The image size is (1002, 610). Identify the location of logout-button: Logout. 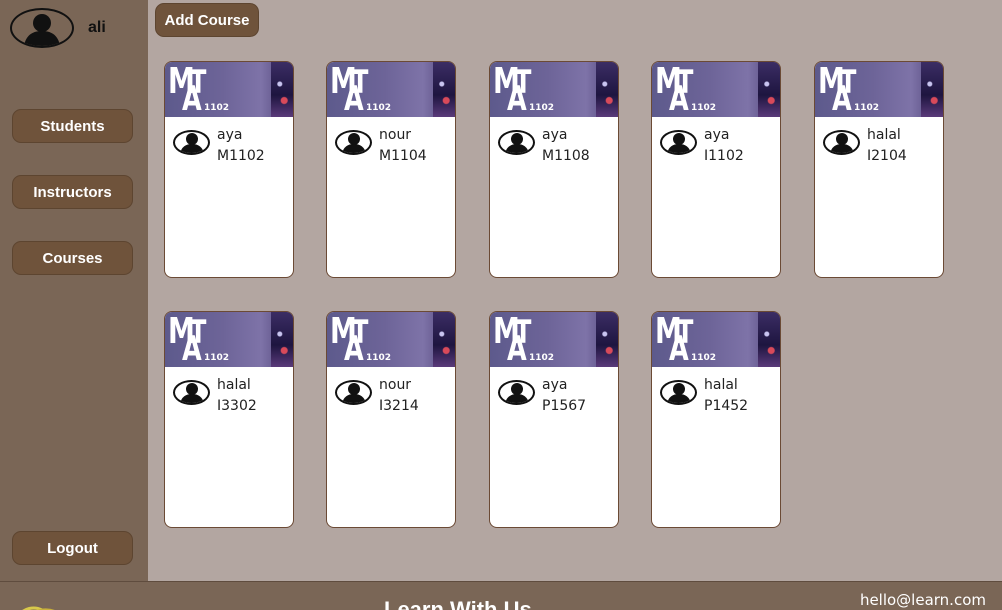
(72, 548).